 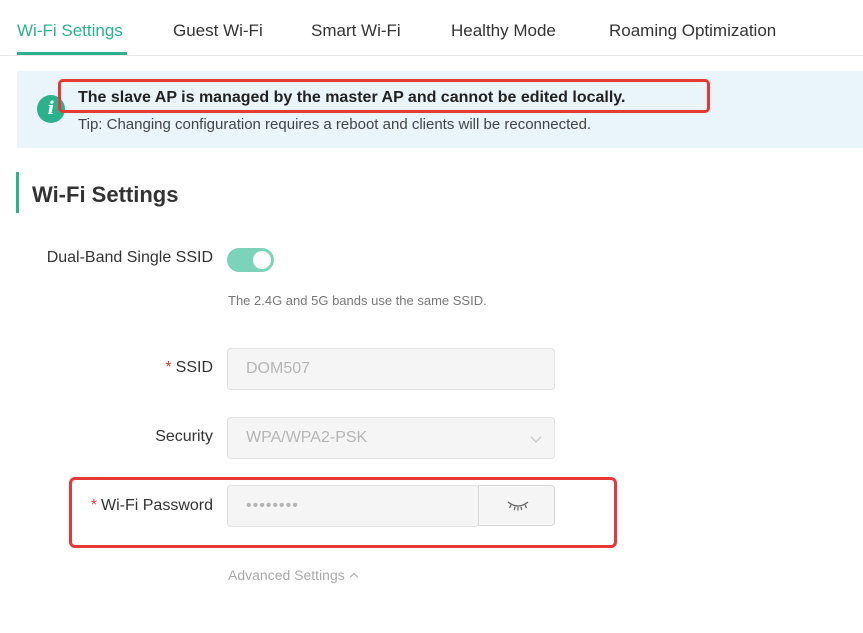 I want to click on advanced-settings-label: Advanced Settings, so click(x=286, y=575).